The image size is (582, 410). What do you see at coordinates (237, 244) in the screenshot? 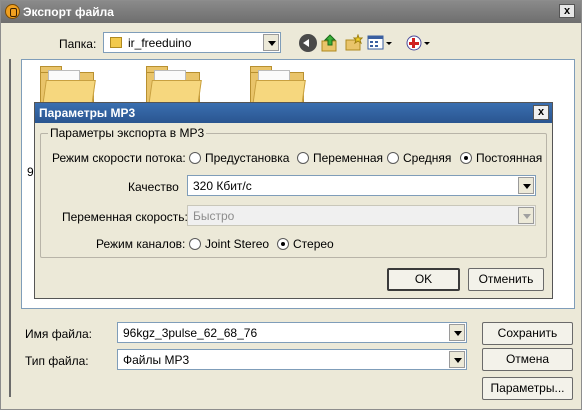
I see `channel-mode-joint-stereo-label: Joint Stereo` at bounding box center [237, 244].